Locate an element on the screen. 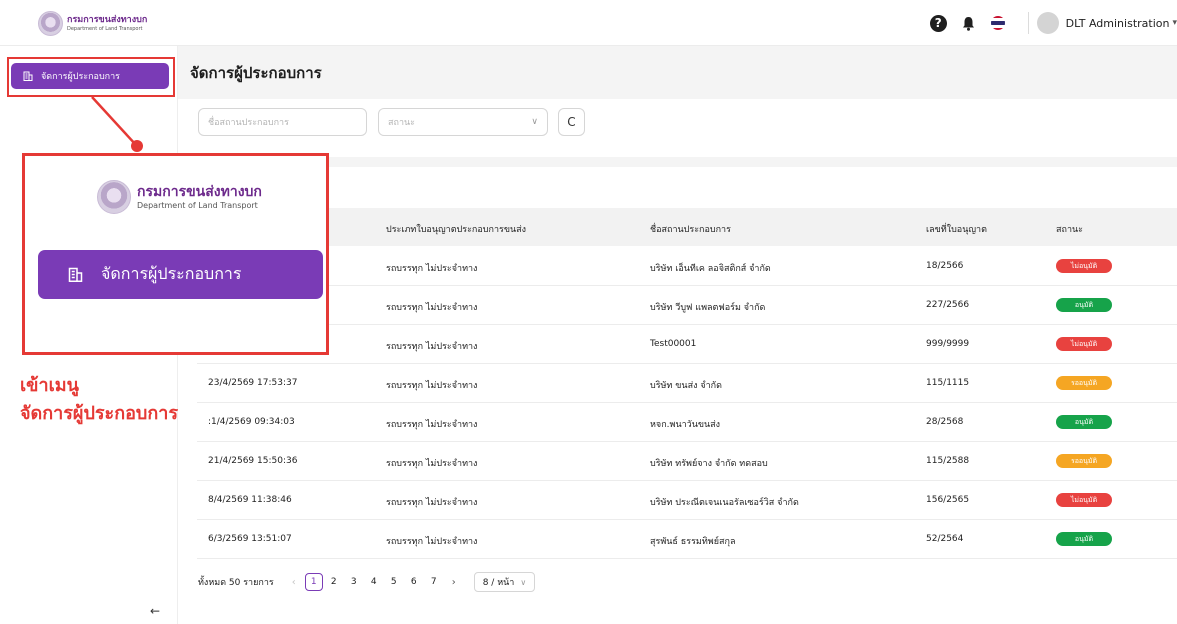 The height and width of the screenshot is (624, 1177). annotation-caption-line1: เข้าเมนู is located at coordinates (49, 385).